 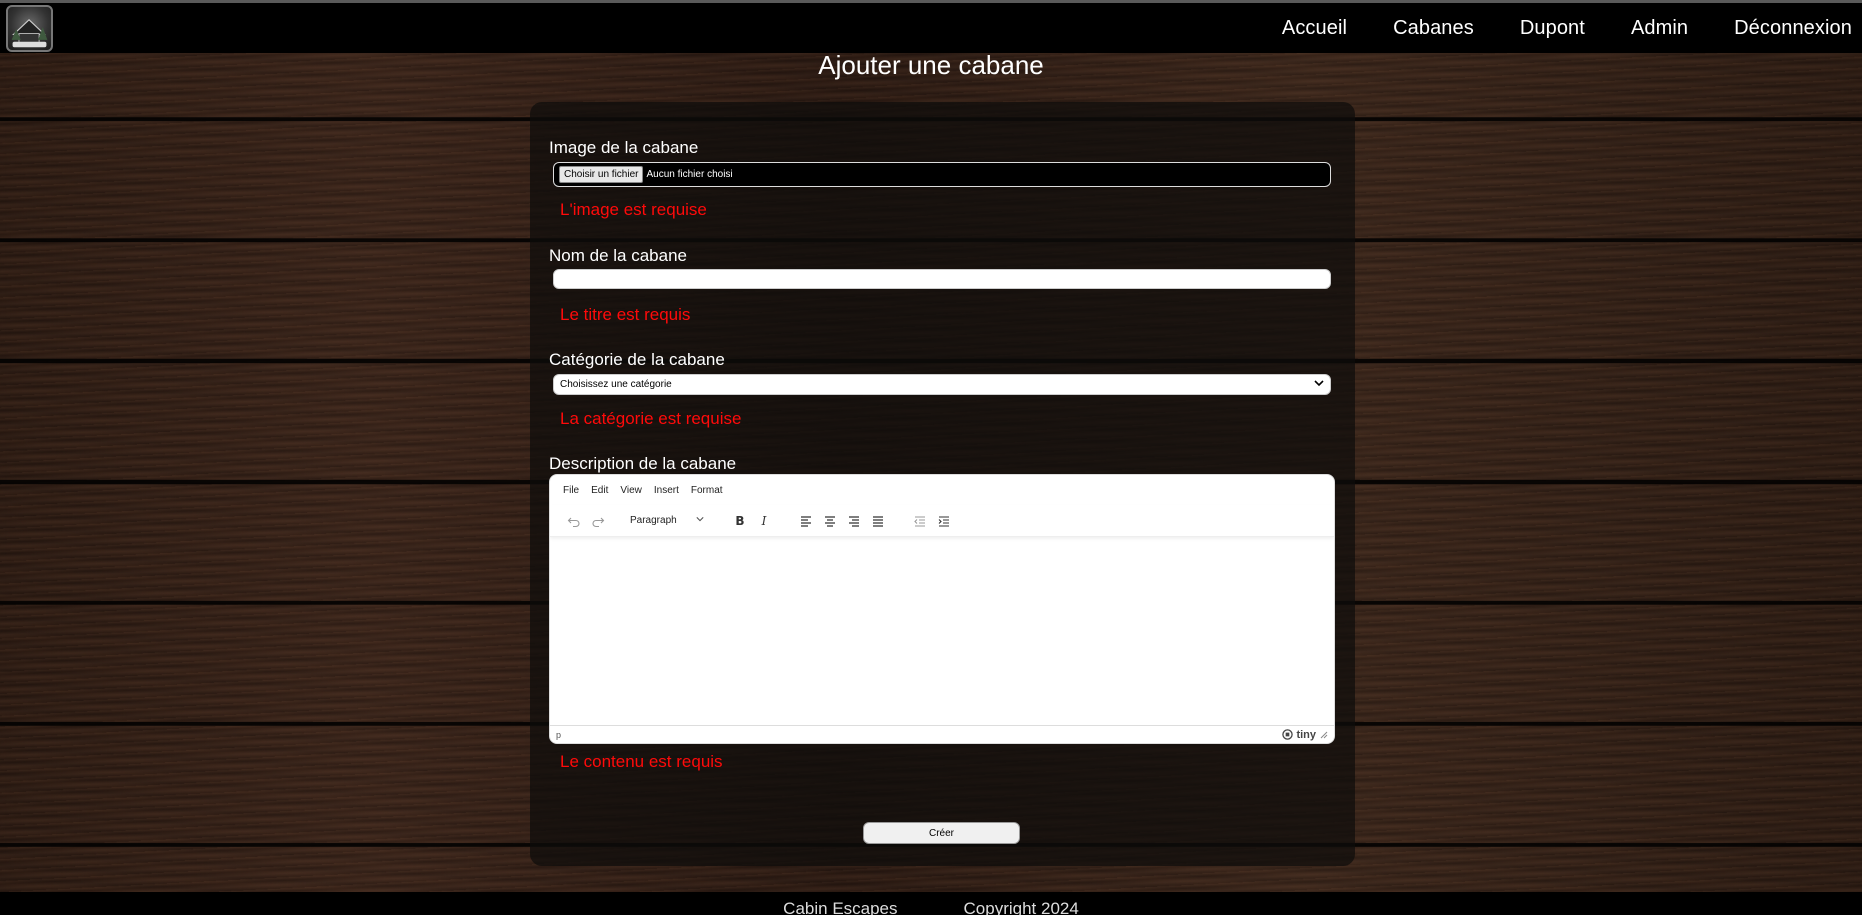 I want to click on choose-file-button: Choisir un fichier, so click(x=601, y=174).